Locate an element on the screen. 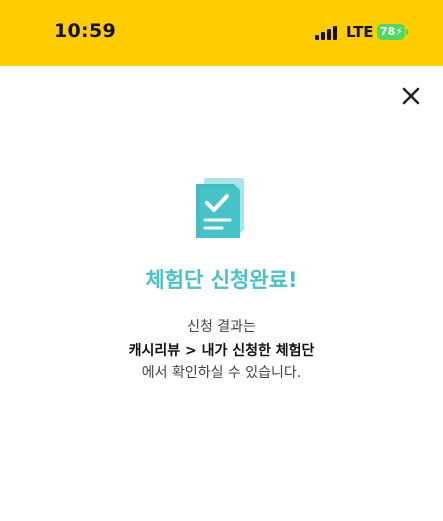 This screenshot has width=443, height=521. message-line-2: 캐시리뷰 > 내가 신청한 체험단 is located at coordinates (221, 351).